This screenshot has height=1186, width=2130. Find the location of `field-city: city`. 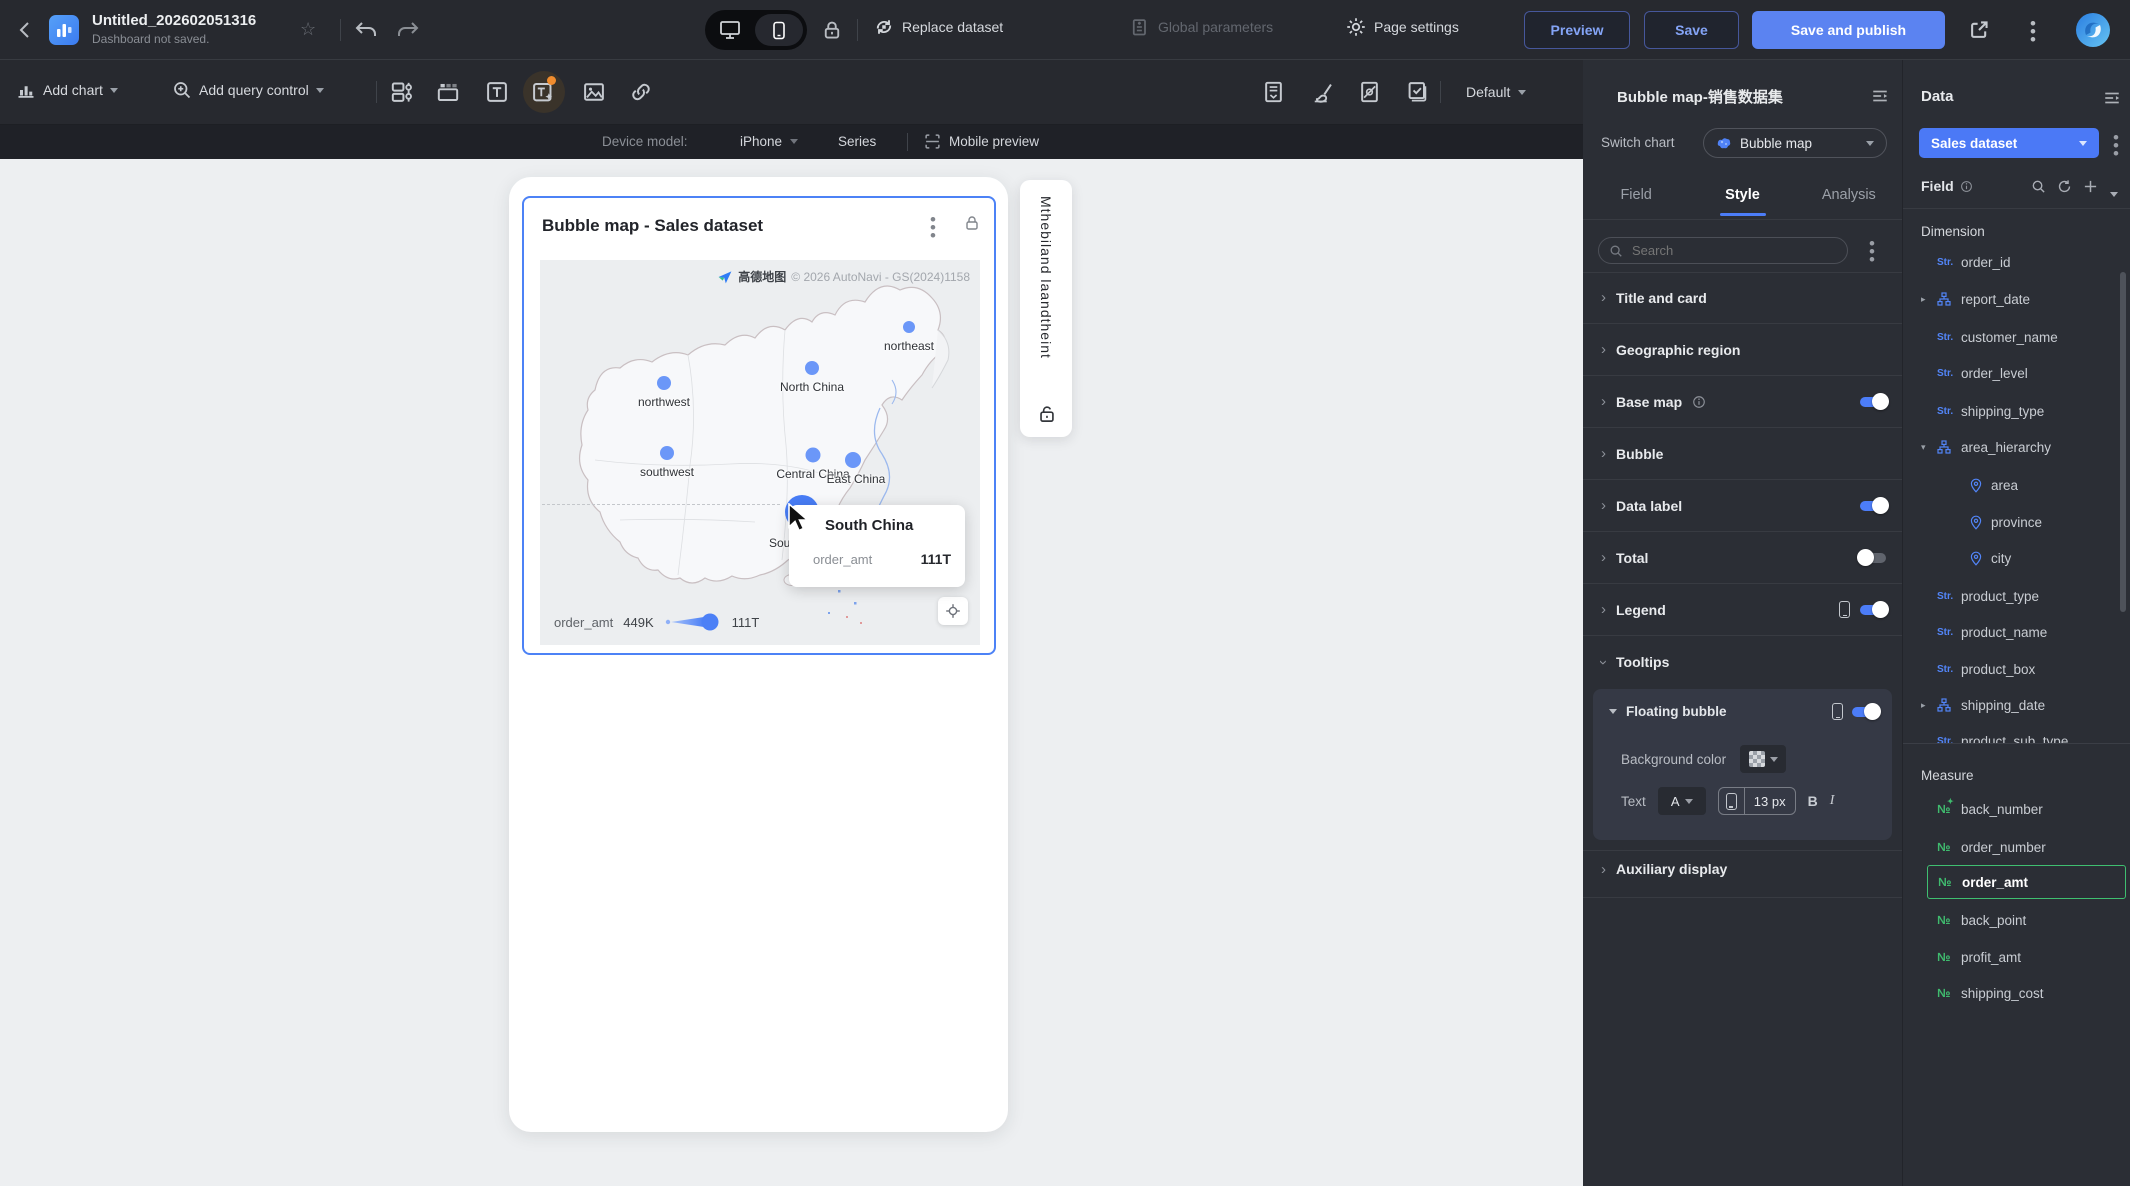

field-city: city is located at coordinates (2012, 558).